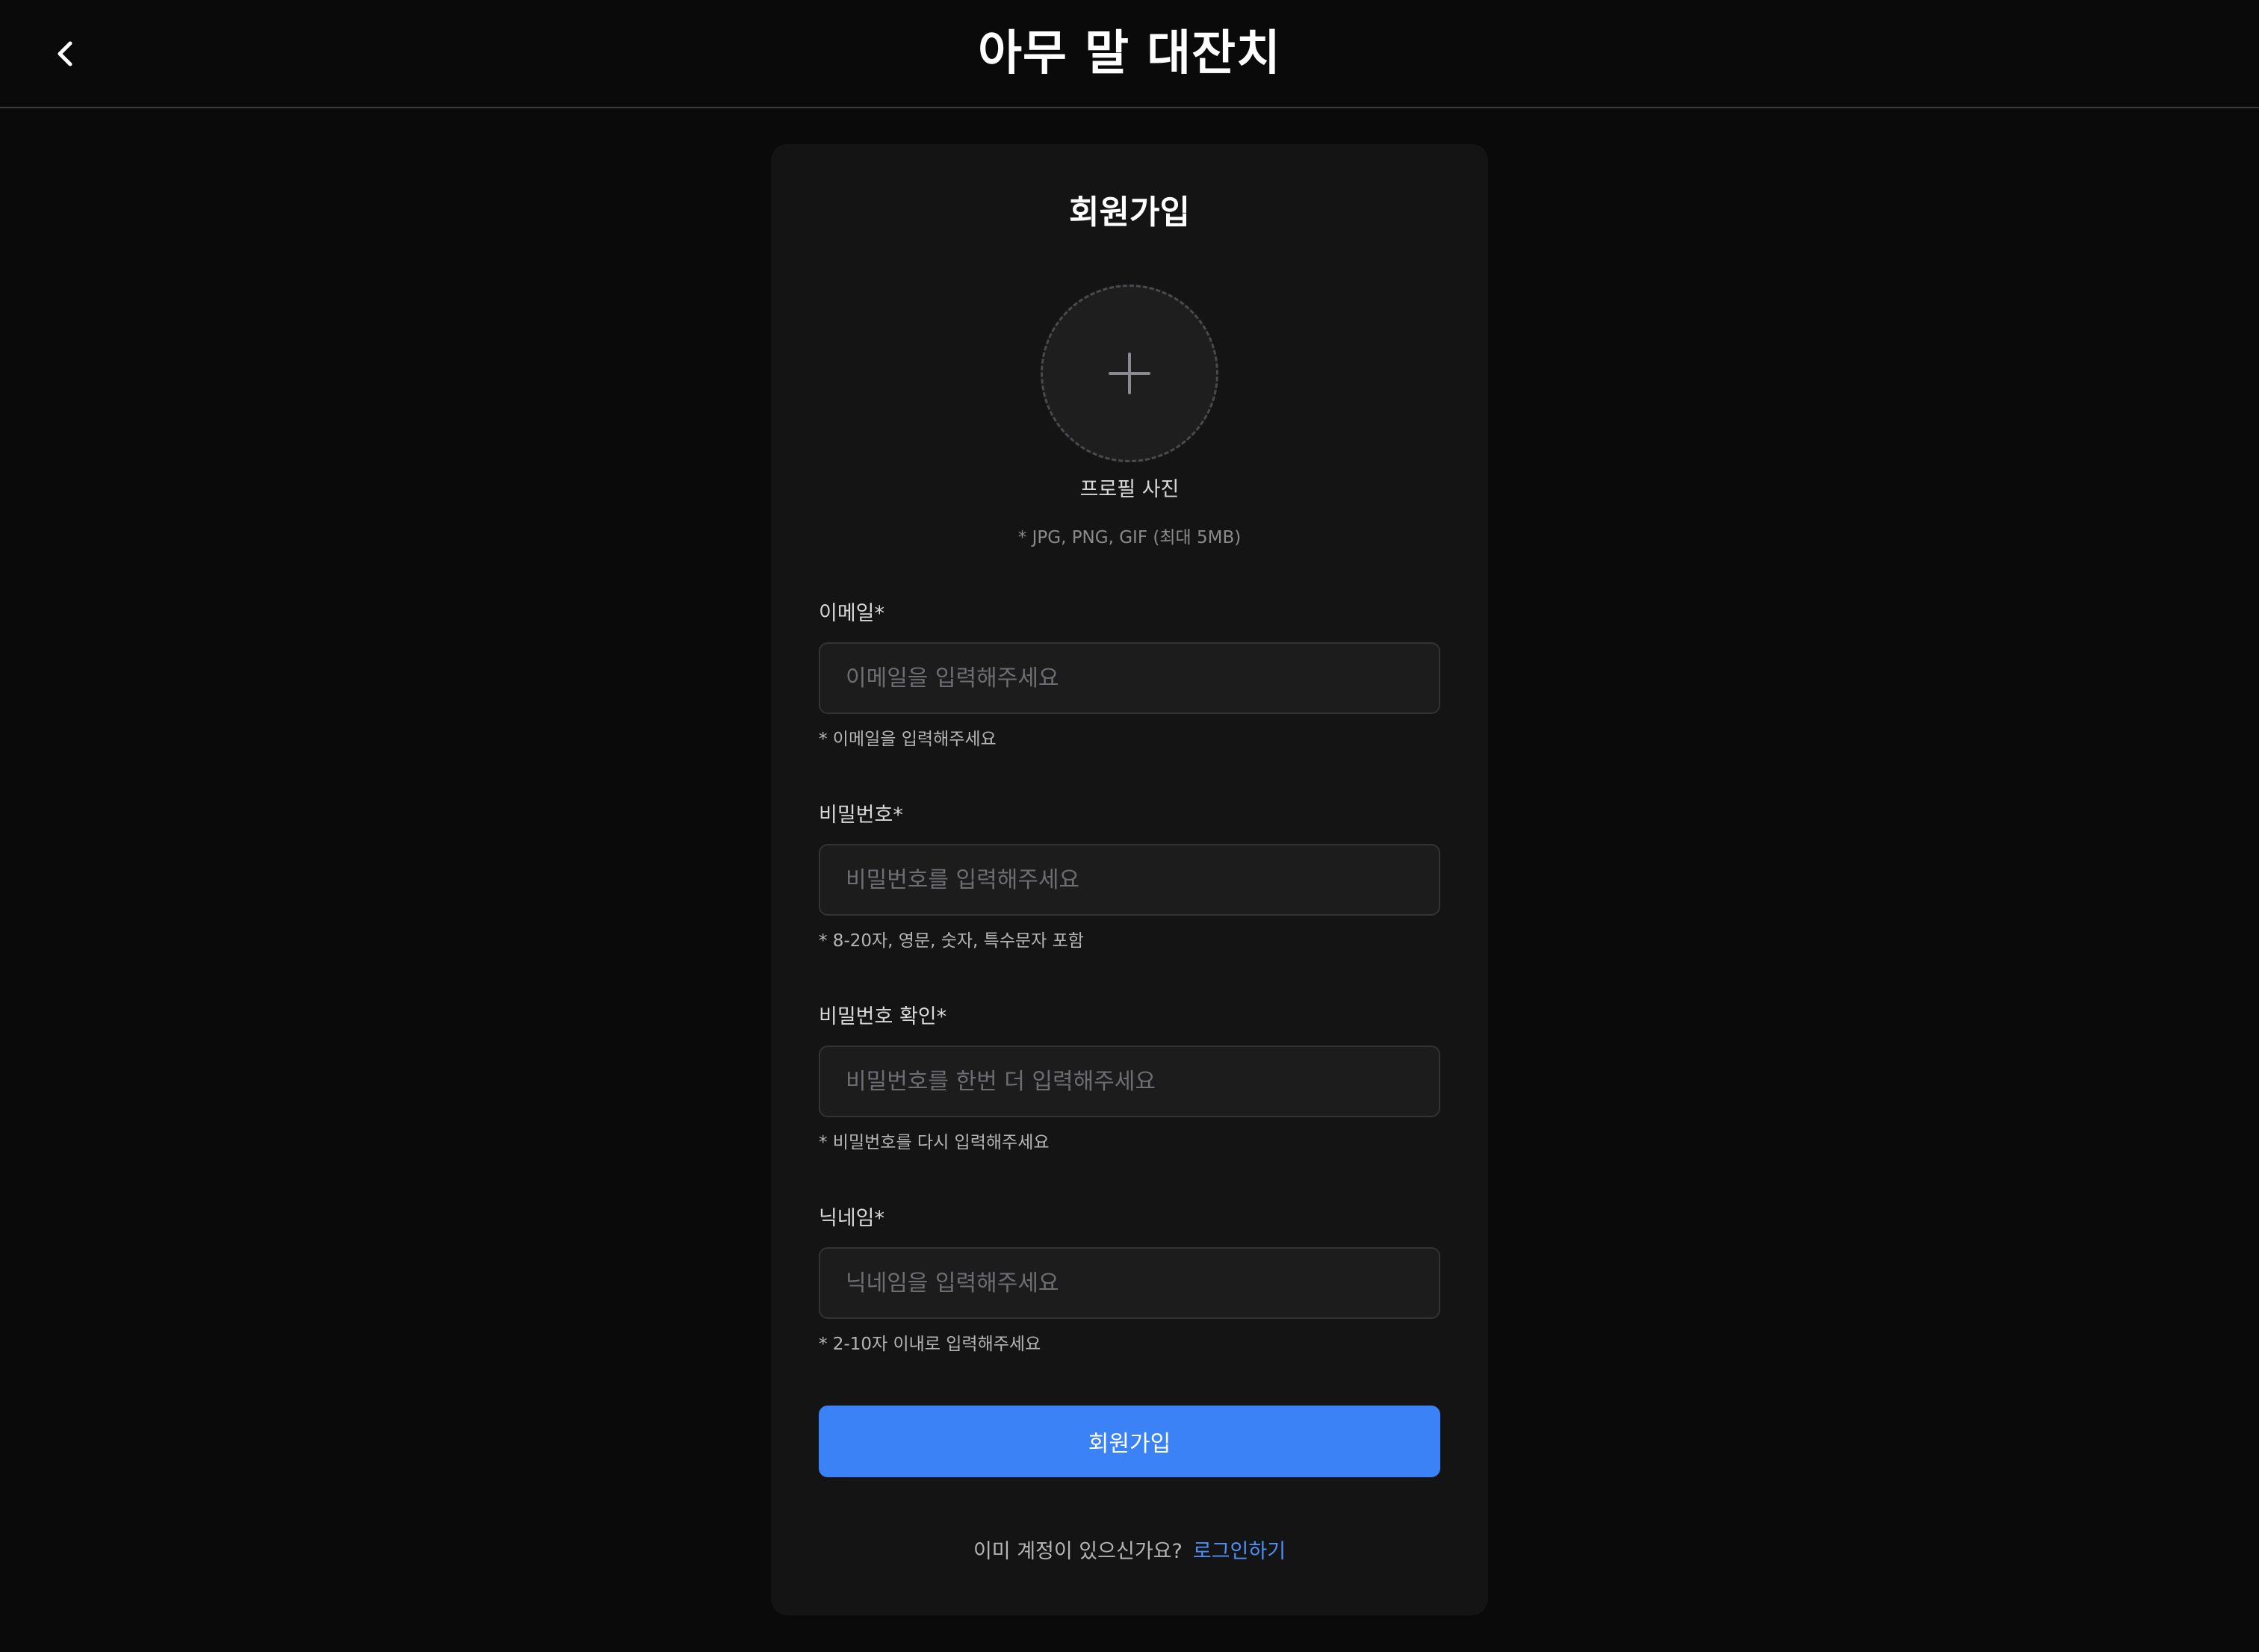 The width and height of the screenshot is (2259, 1652). Describe the element at coordinates (1129, 489) in the screenshot. I see `profile-photo-label: 프로필 사진` at that location.